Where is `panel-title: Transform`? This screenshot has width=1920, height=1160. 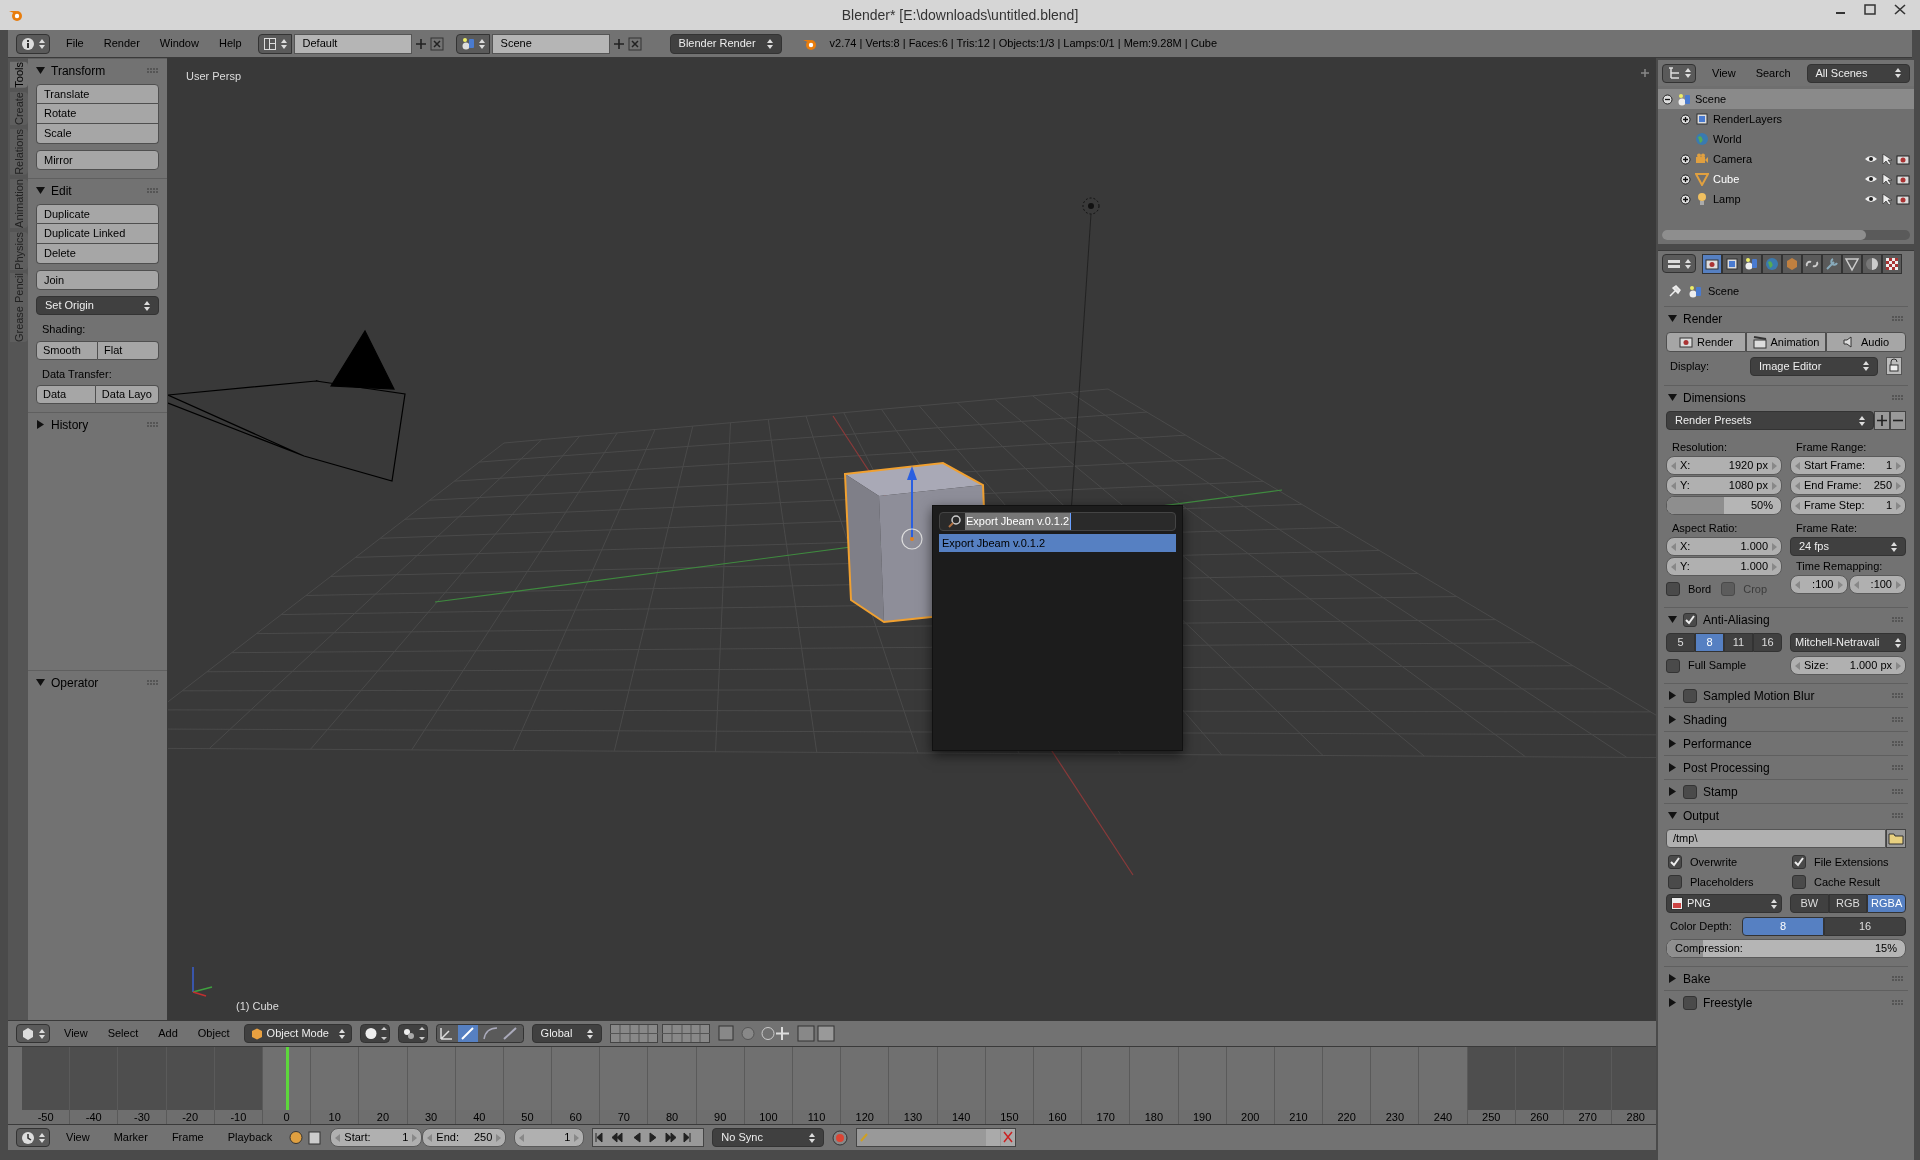 panel-title: Transform is located at coordinates (96, 70).